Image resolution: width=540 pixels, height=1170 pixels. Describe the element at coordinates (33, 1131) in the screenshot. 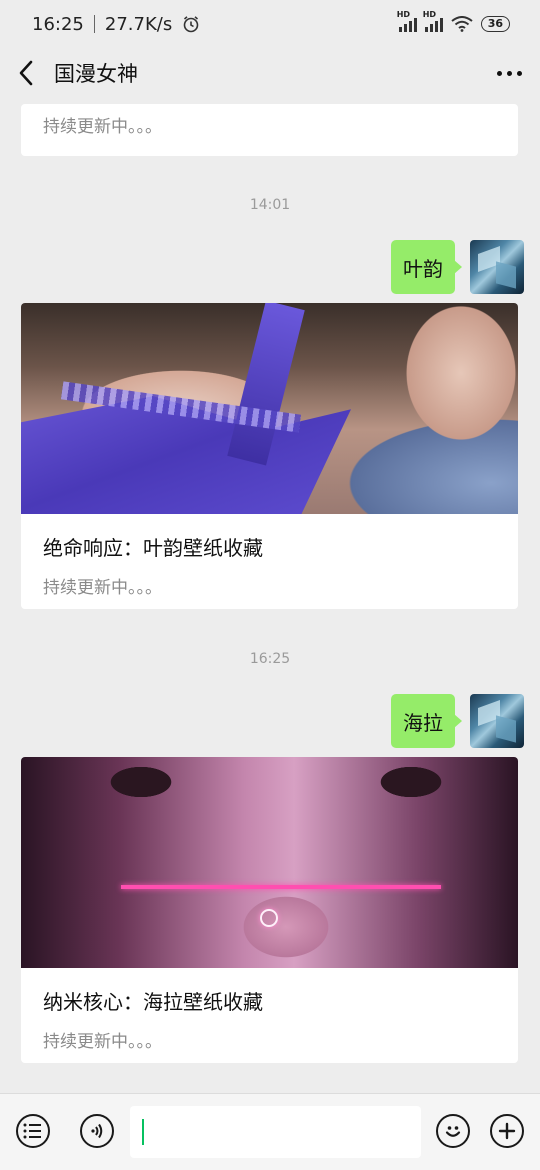

I see `list-menu-icon` at that location.